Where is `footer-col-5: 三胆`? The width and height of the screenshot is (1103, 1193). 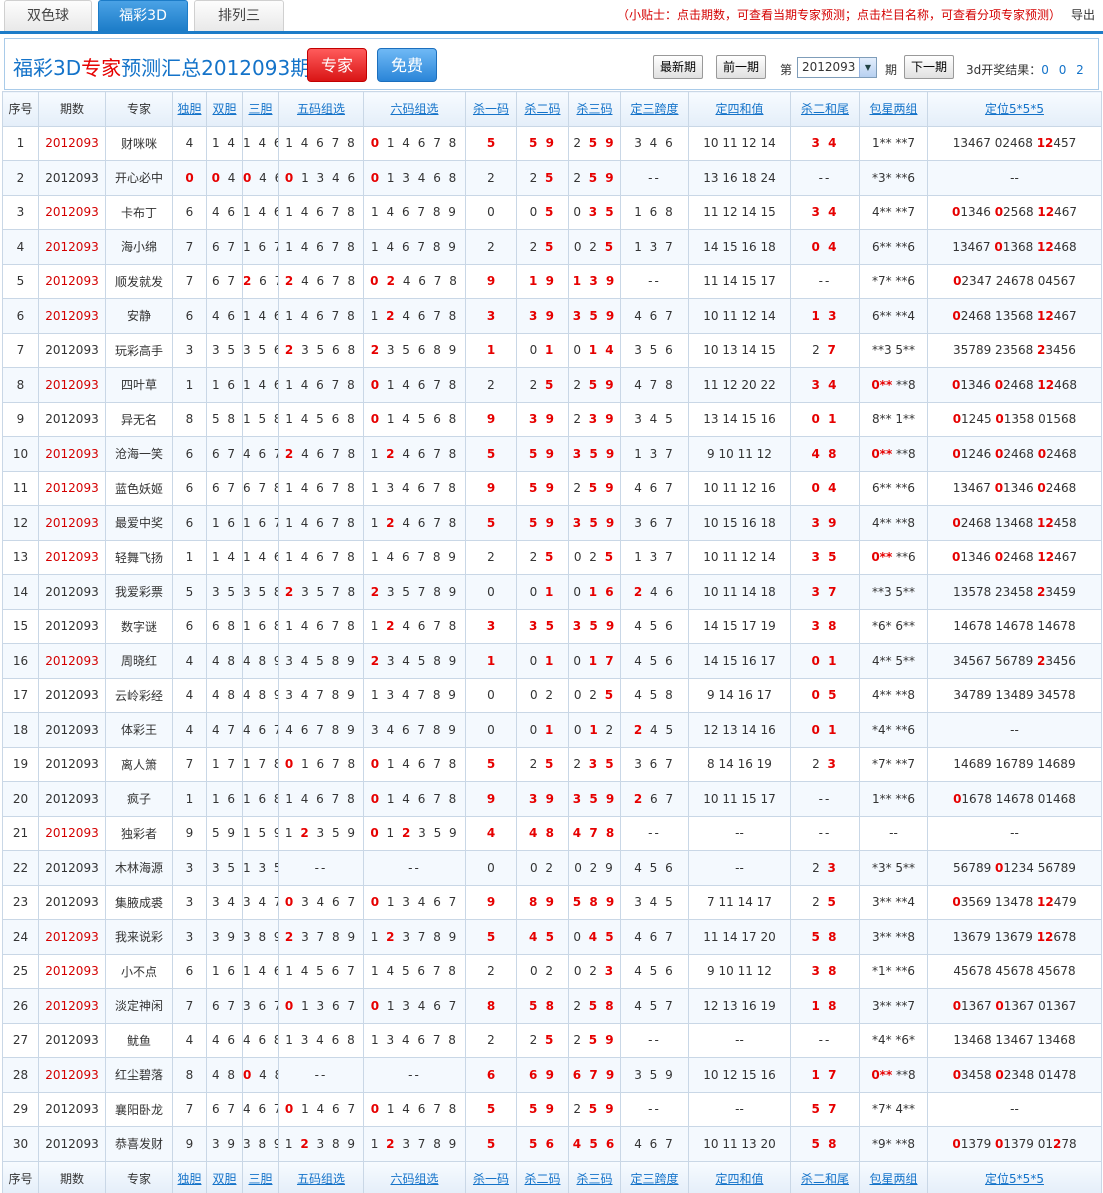 footer-col-5: 三胆 is located at coordinates (260, 1176).